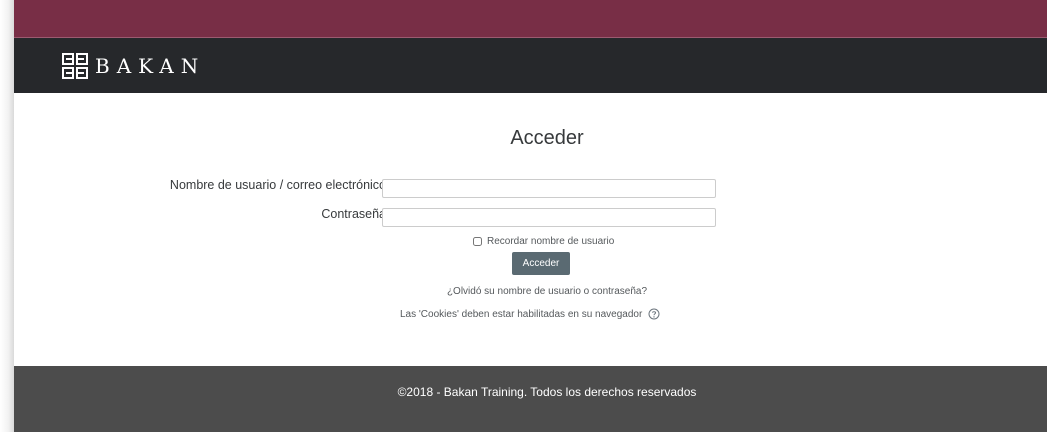 The height and width of the screenshot is (432, 1047). What do you see at coordinates (150, 66) in the screenshot?
I see `brand-name: BAKAN` at bounding box center [150, 66].